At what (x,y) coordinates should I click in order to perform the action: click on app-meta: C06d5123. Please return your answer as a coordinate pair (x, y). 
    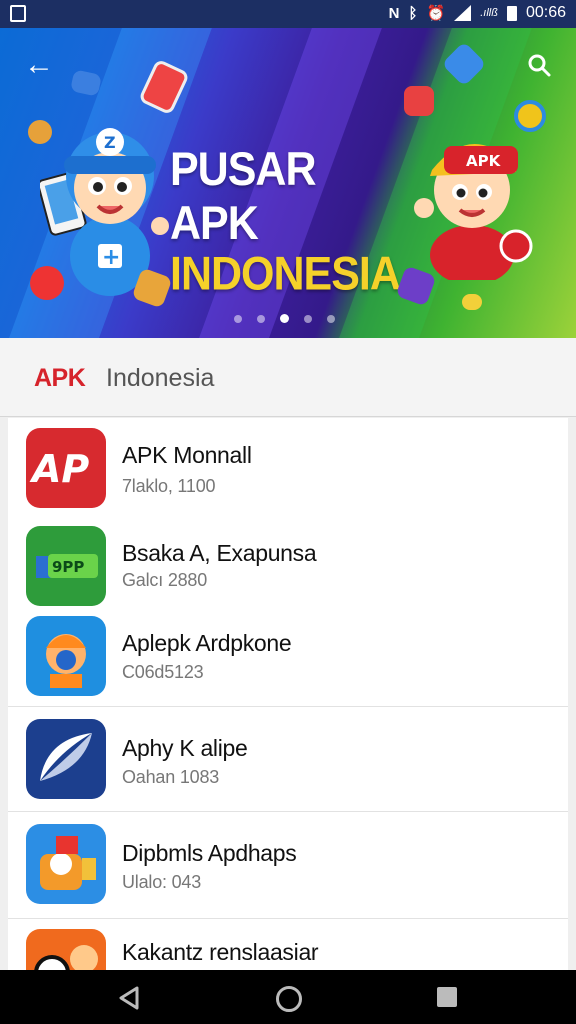
    Looking at the image, I should click on (163, 672).